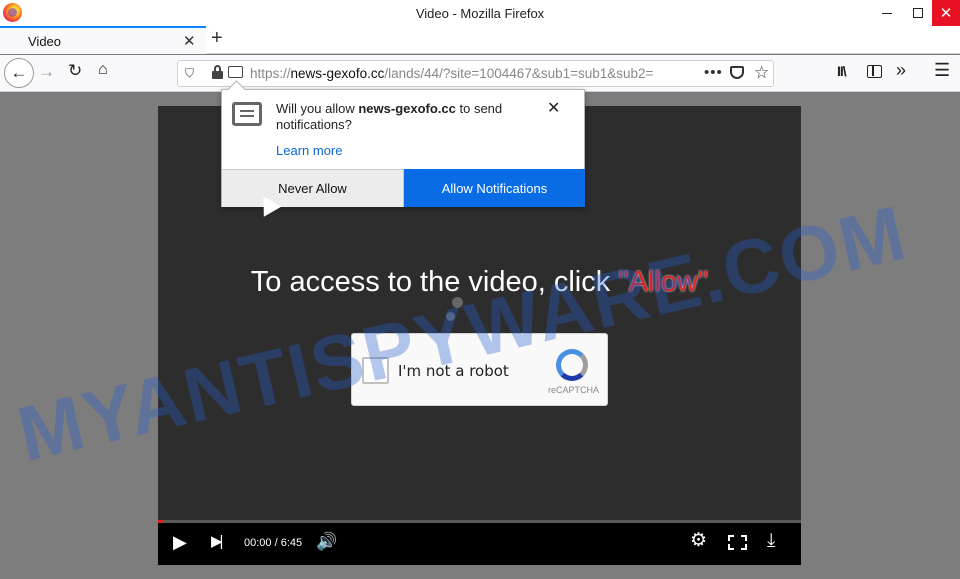  Describe the element at coordinates (189, 41) in the screenshot. I see `close-tab-icon: ✕` at that location.